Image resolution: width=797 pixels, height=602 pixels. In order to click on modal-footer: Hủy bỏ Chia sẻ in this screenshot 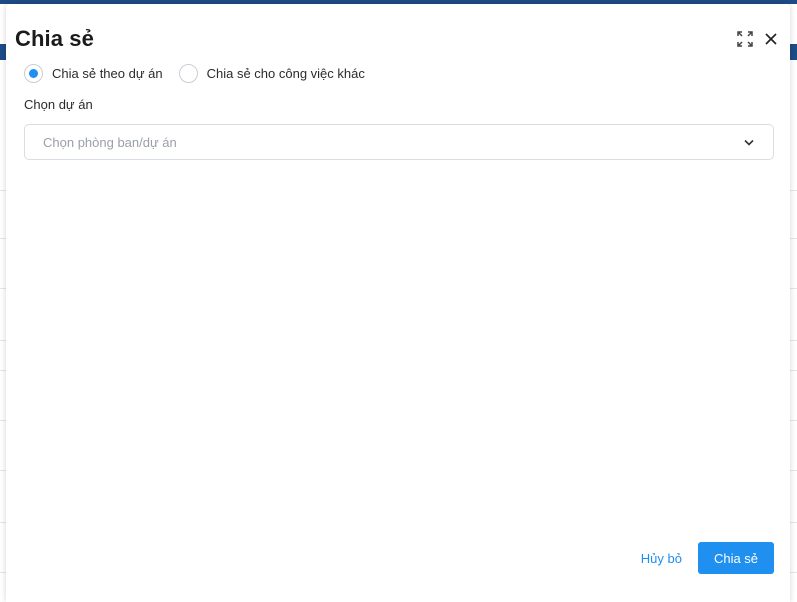, I will do `click(706, 558)`.